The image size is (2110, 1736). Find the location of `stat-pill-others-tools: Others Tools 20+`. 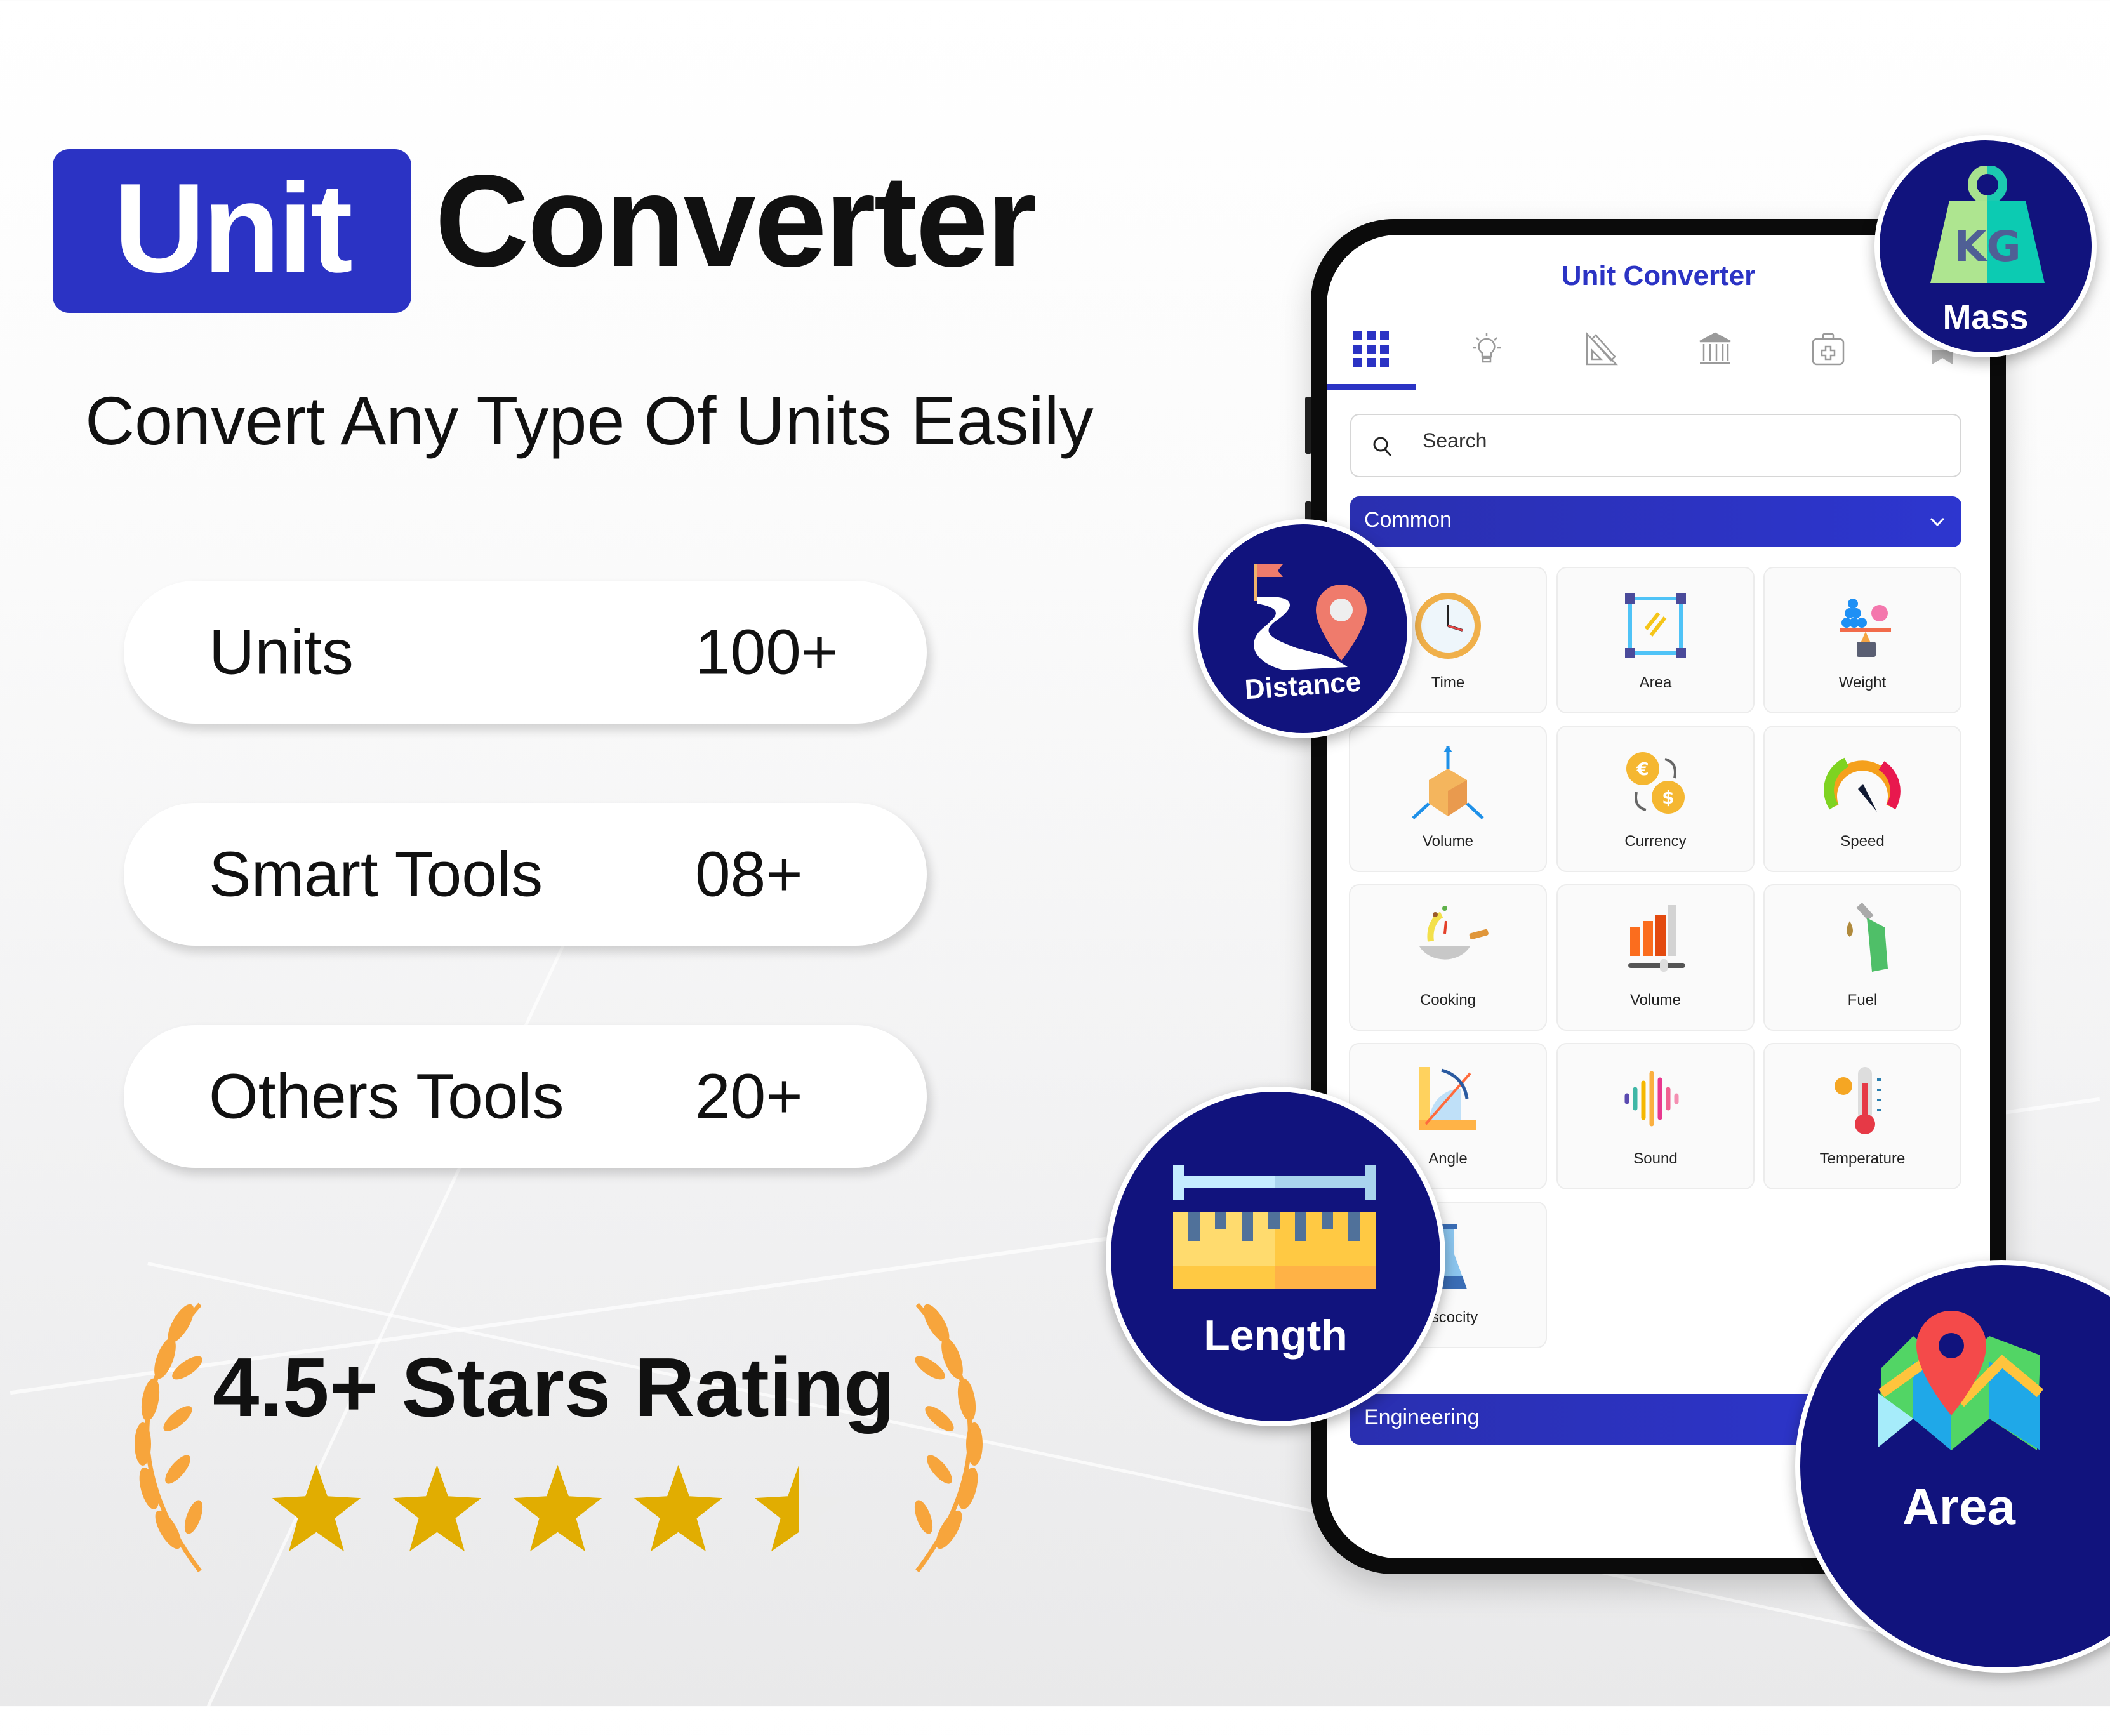

stat-pill-others-tools: Others Tools 20+ is located at coordinates (525, 1096).